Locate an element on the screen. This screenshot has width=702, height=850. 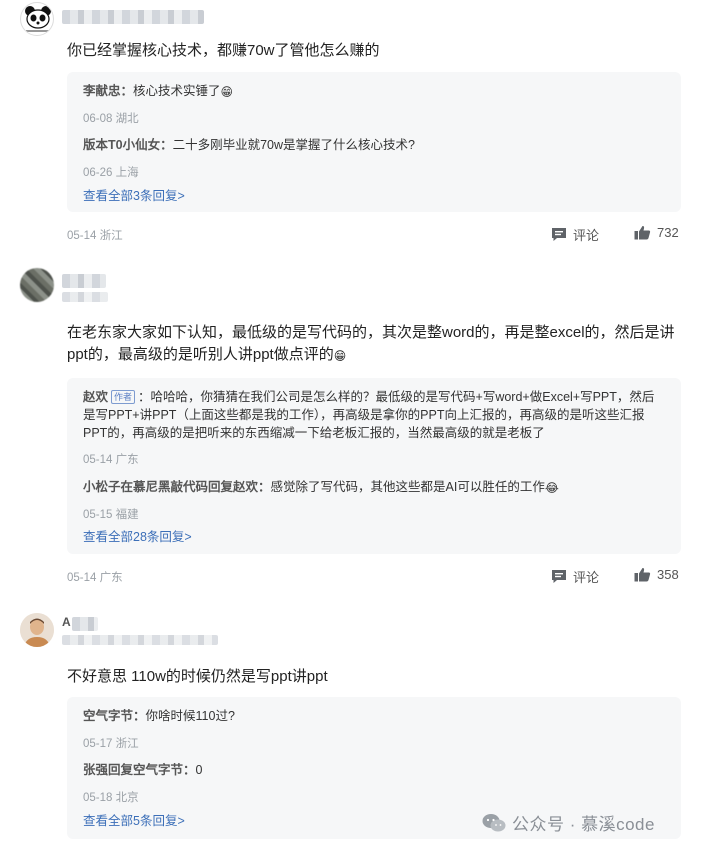
comment-text: 不好意思 110w的时候仍然是写ppt讲ppt is located at coordinates (373, 677).